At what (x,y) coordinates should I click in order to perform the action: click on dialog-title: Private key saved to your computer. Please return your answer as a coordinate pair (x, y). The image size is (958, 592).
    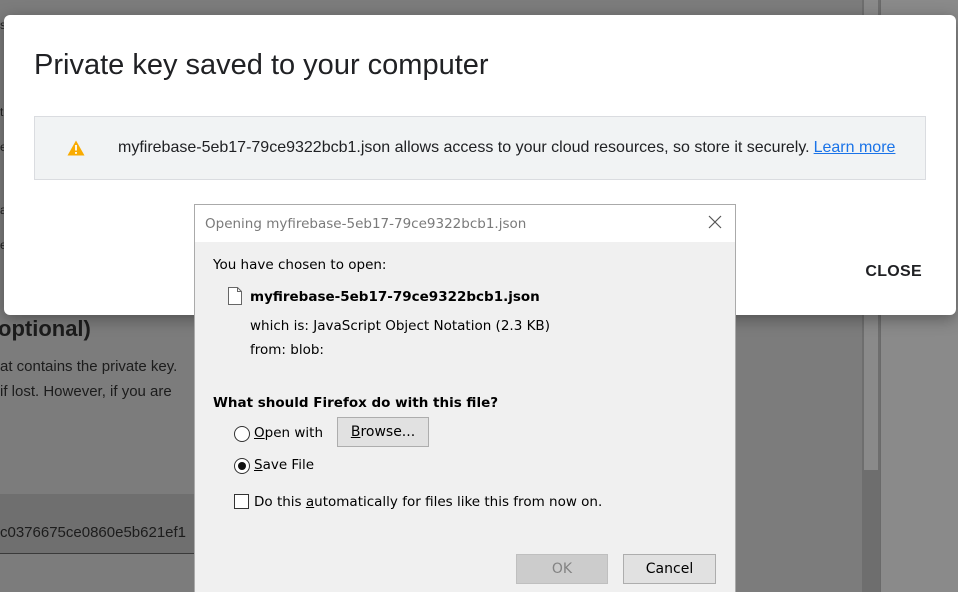
    Looking at the image, I should click on (261, 65).